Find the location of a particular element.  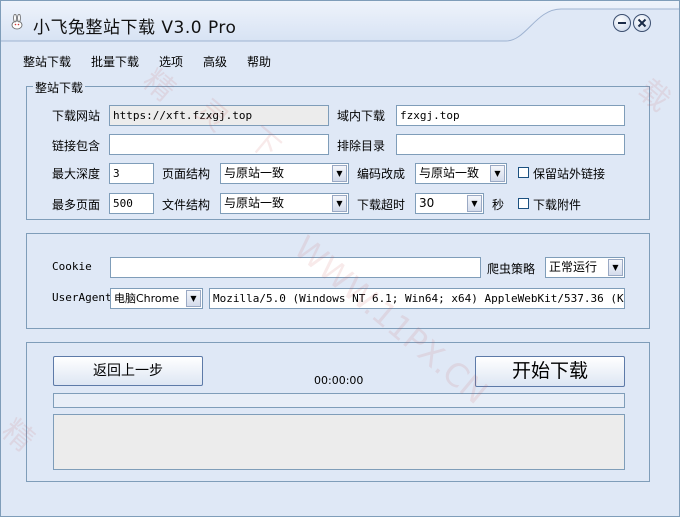

cookie-label: Cookie is located at coordinates (72, 266).